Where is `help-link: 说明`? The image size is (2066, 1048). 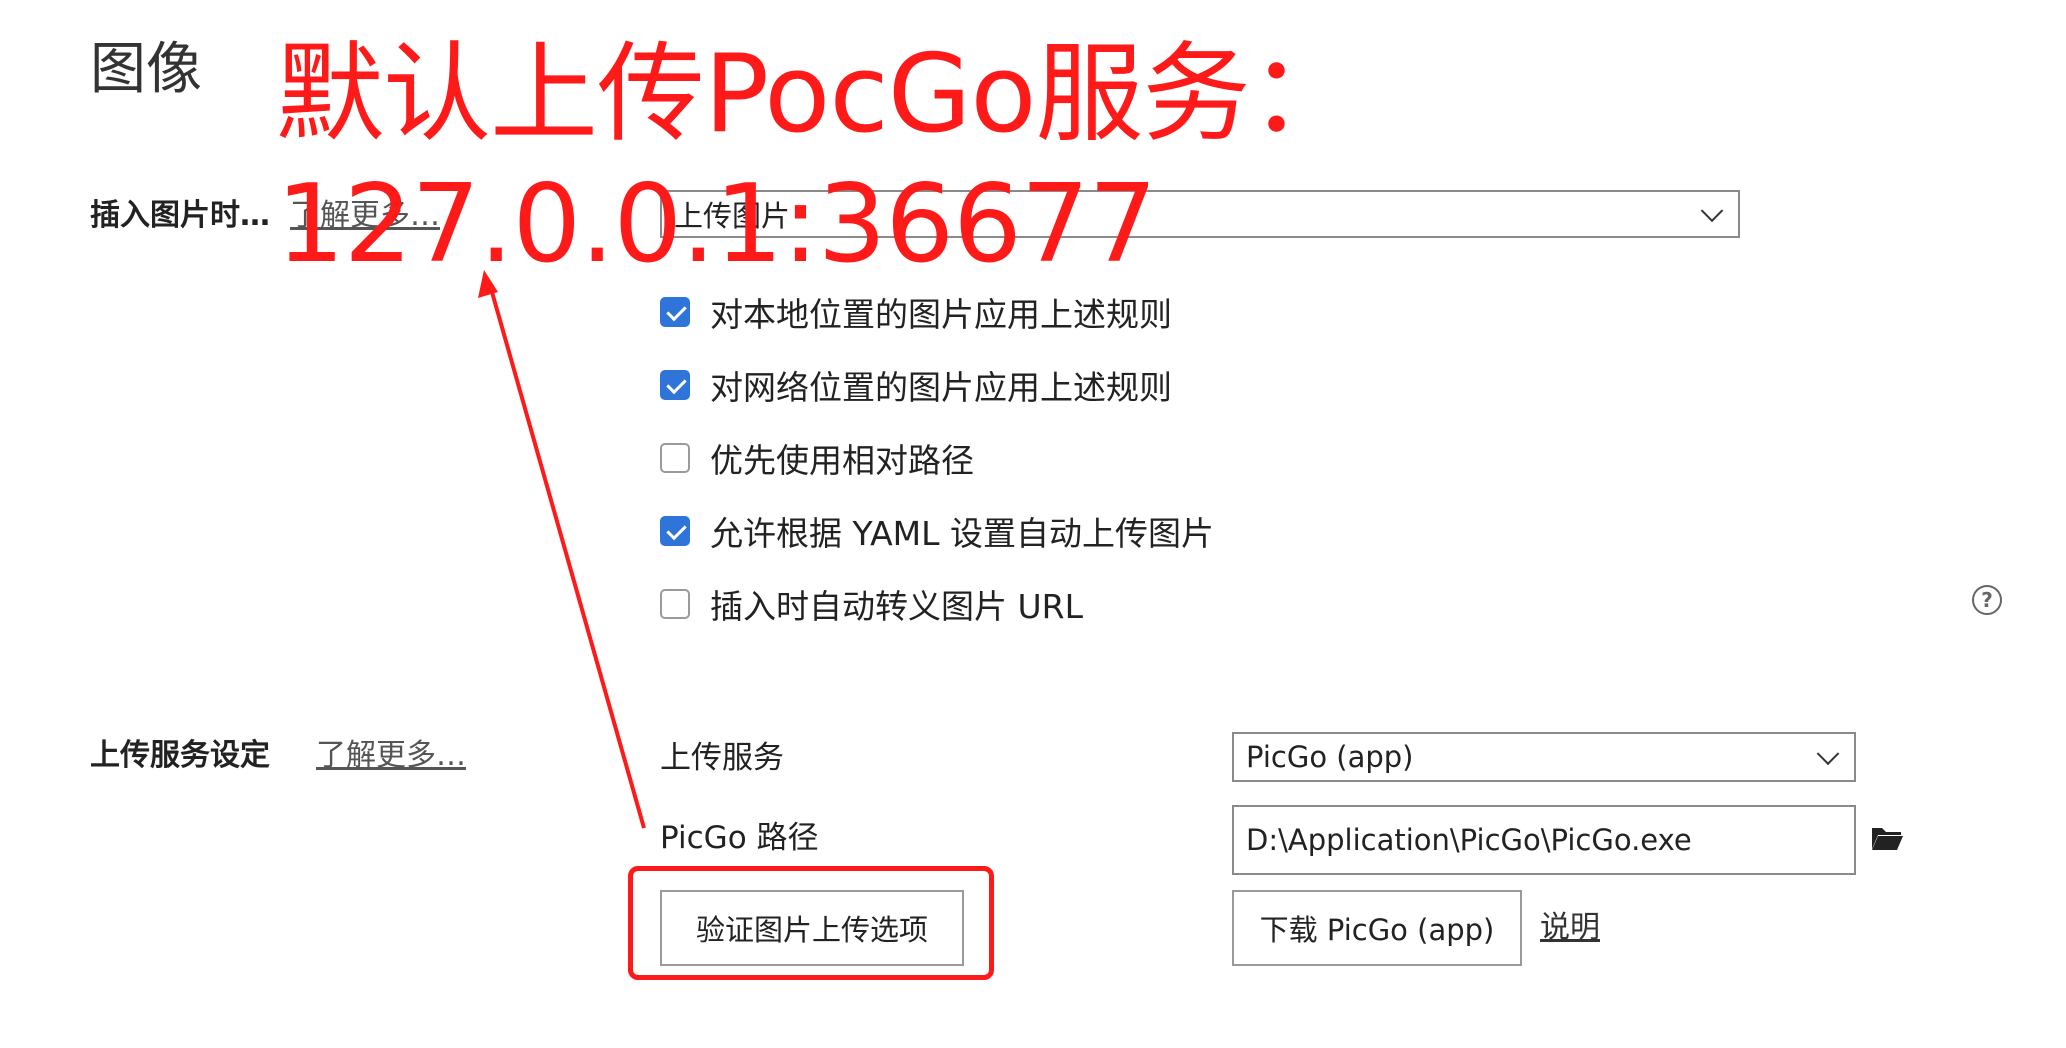
help-link: 说明 is located at coordinates (1570, 928).